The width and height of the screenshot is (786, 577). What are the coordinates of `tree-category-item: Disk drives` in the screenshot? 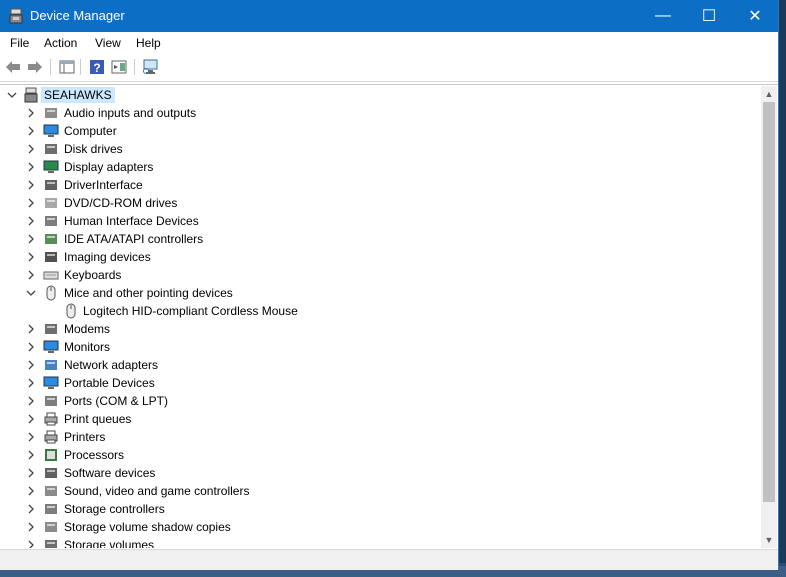 It's located at (381, 149).